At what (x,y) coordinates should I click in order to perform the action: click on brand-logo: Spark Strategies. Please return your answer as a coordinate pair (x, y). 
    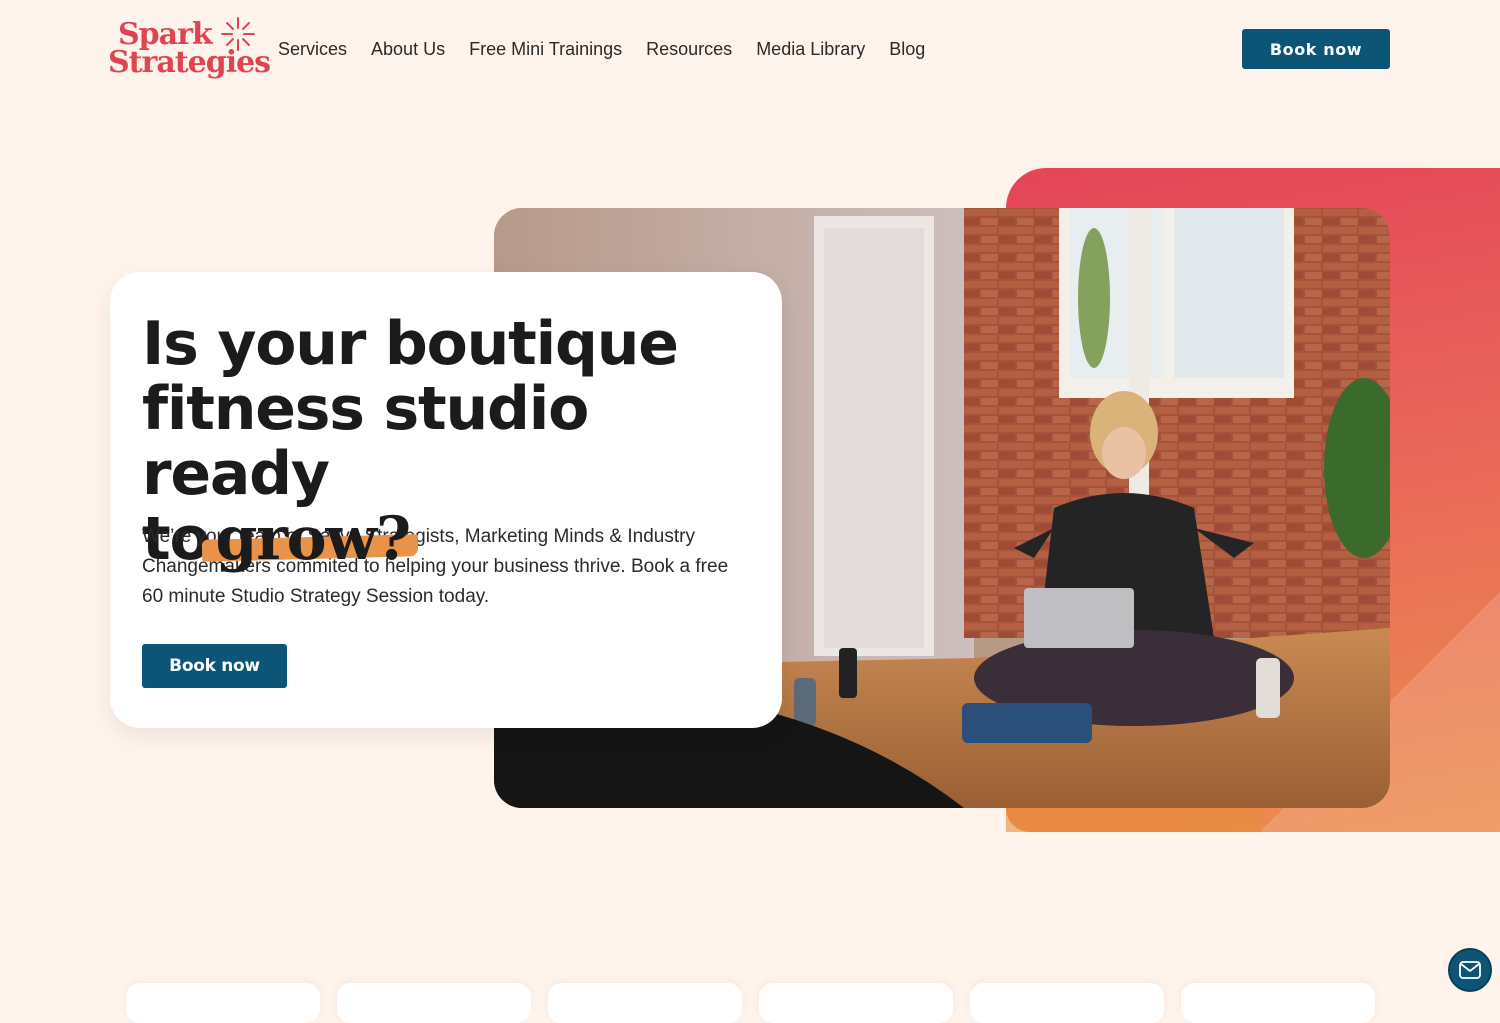
    Looking at the image, I should click on (189, 50).